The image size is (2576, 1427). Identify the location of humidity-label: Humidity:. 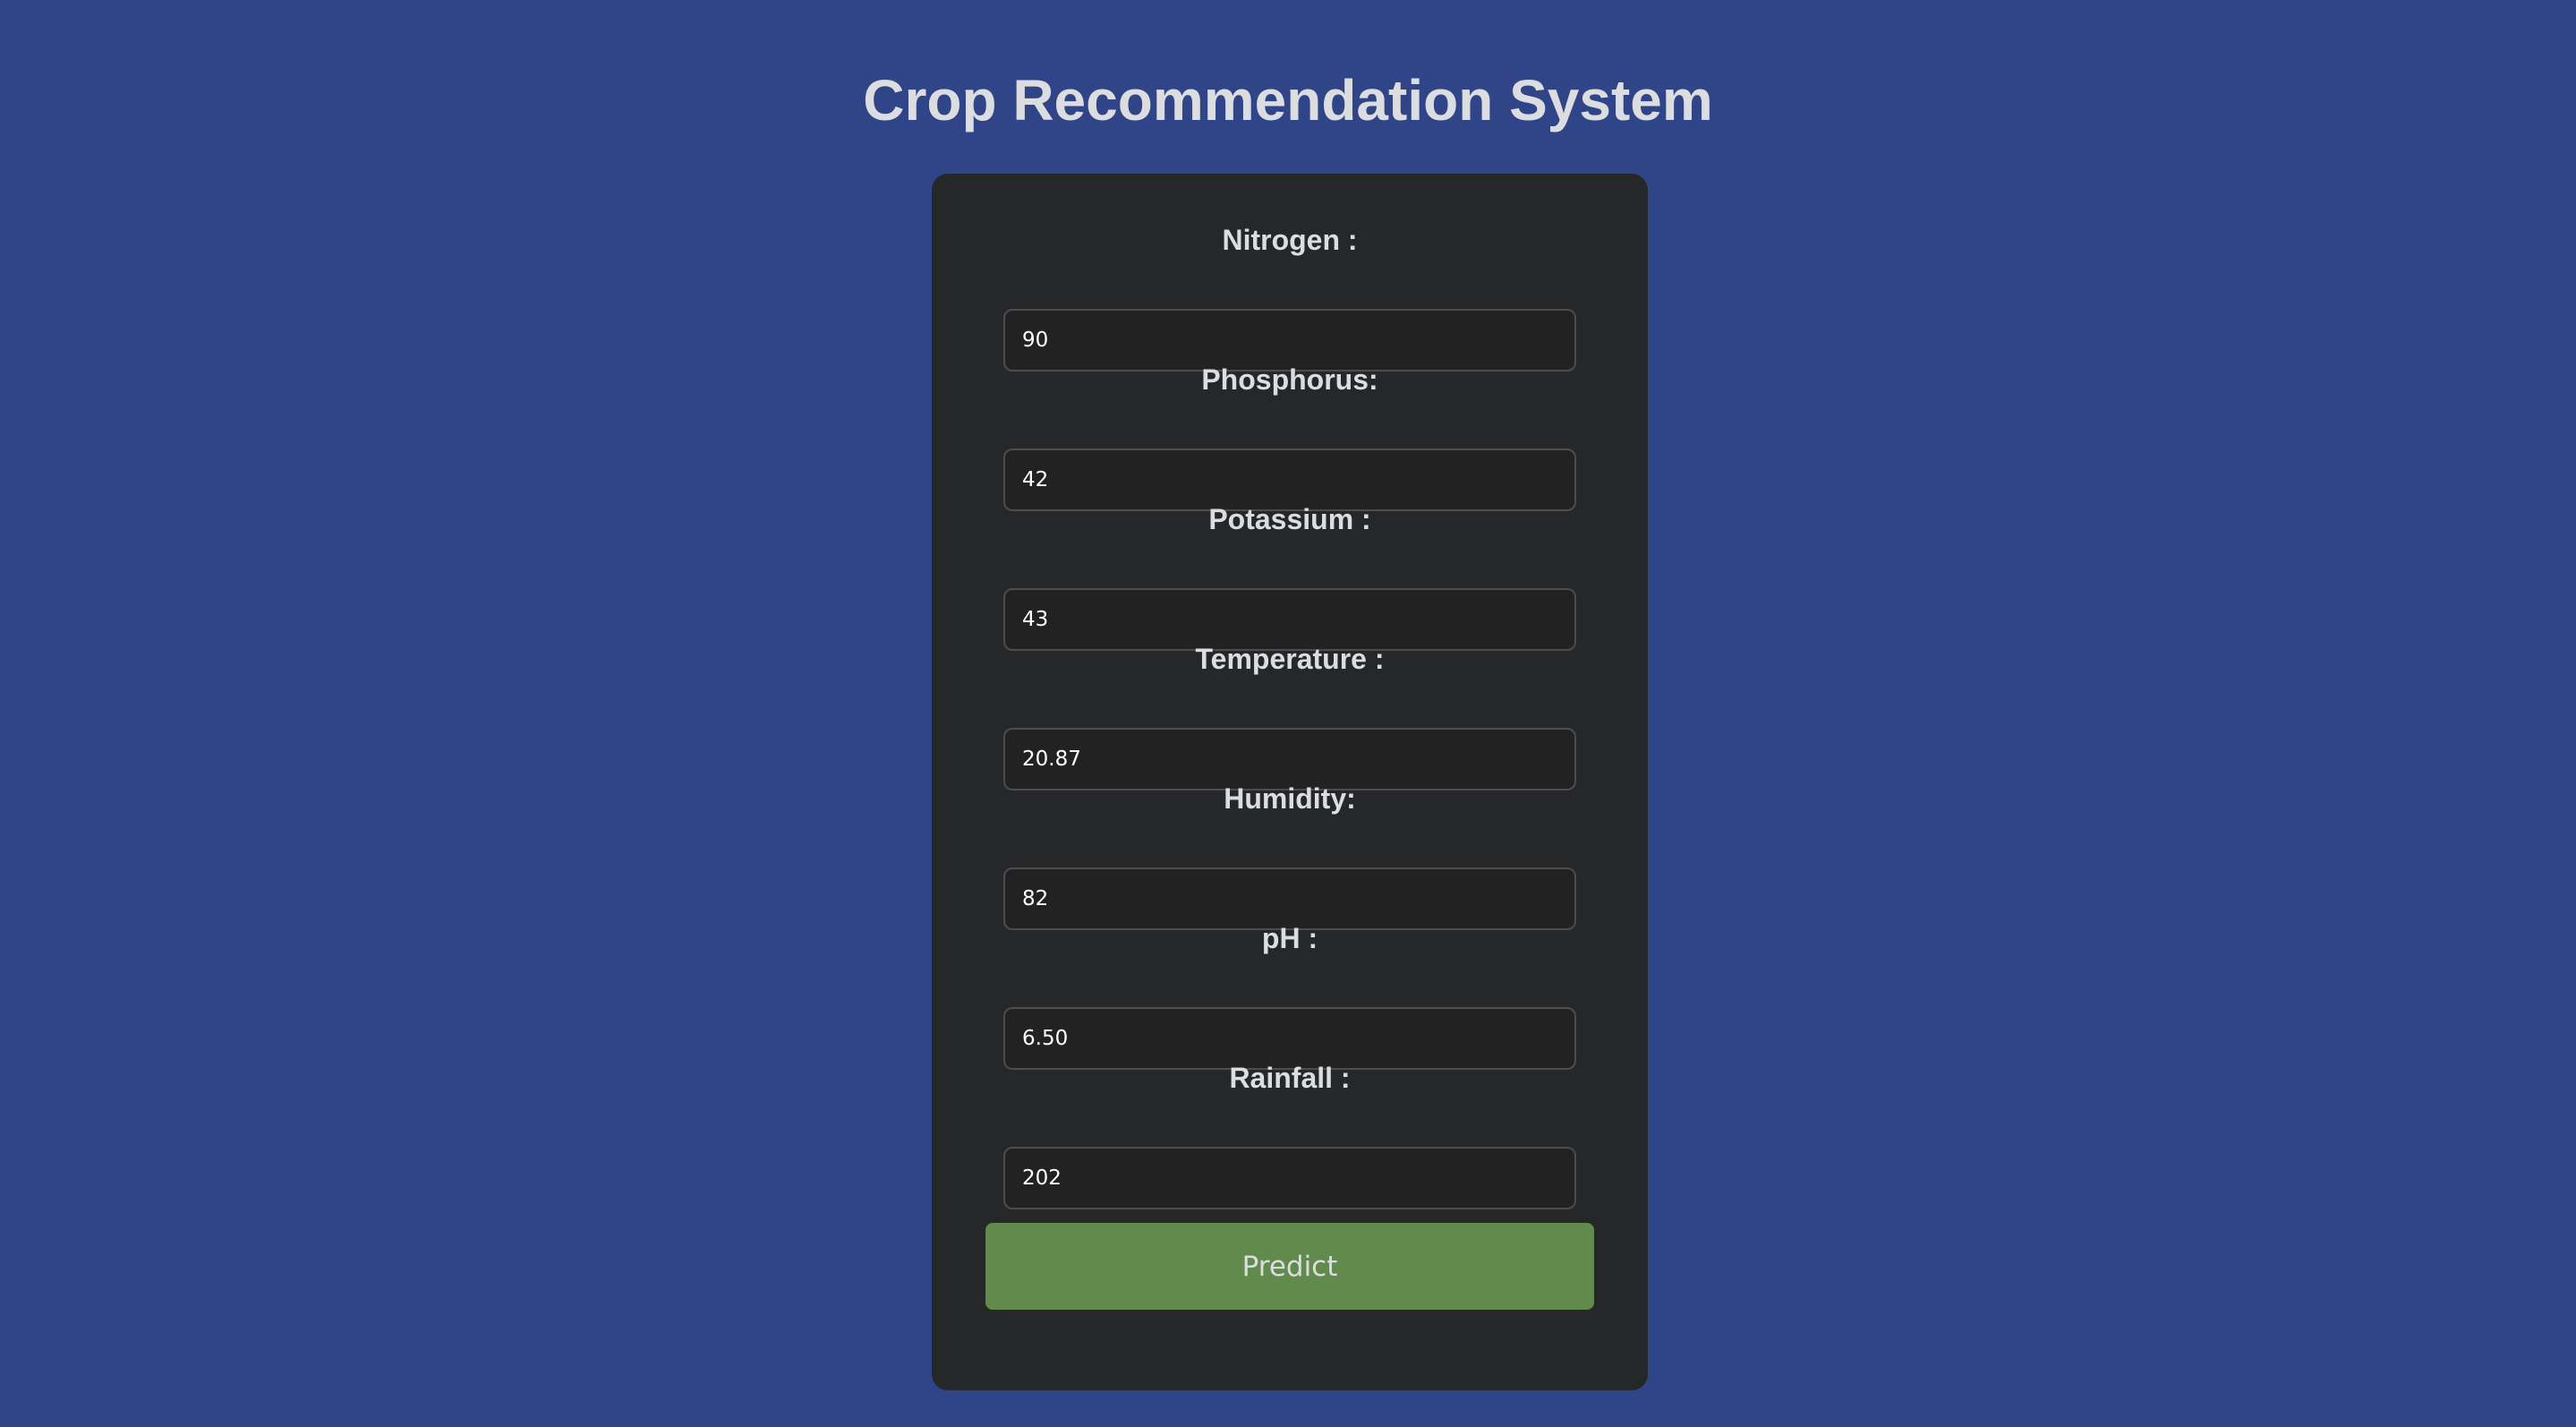
(1290, 799).